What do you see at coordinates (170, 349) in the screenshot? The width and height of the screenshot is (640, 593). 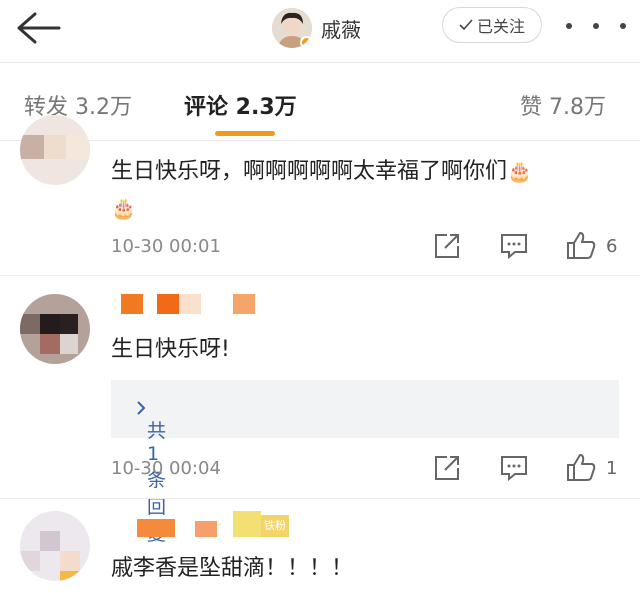 I see `comment-text: 生日快乐呀!` at bounding box center [170, 349].